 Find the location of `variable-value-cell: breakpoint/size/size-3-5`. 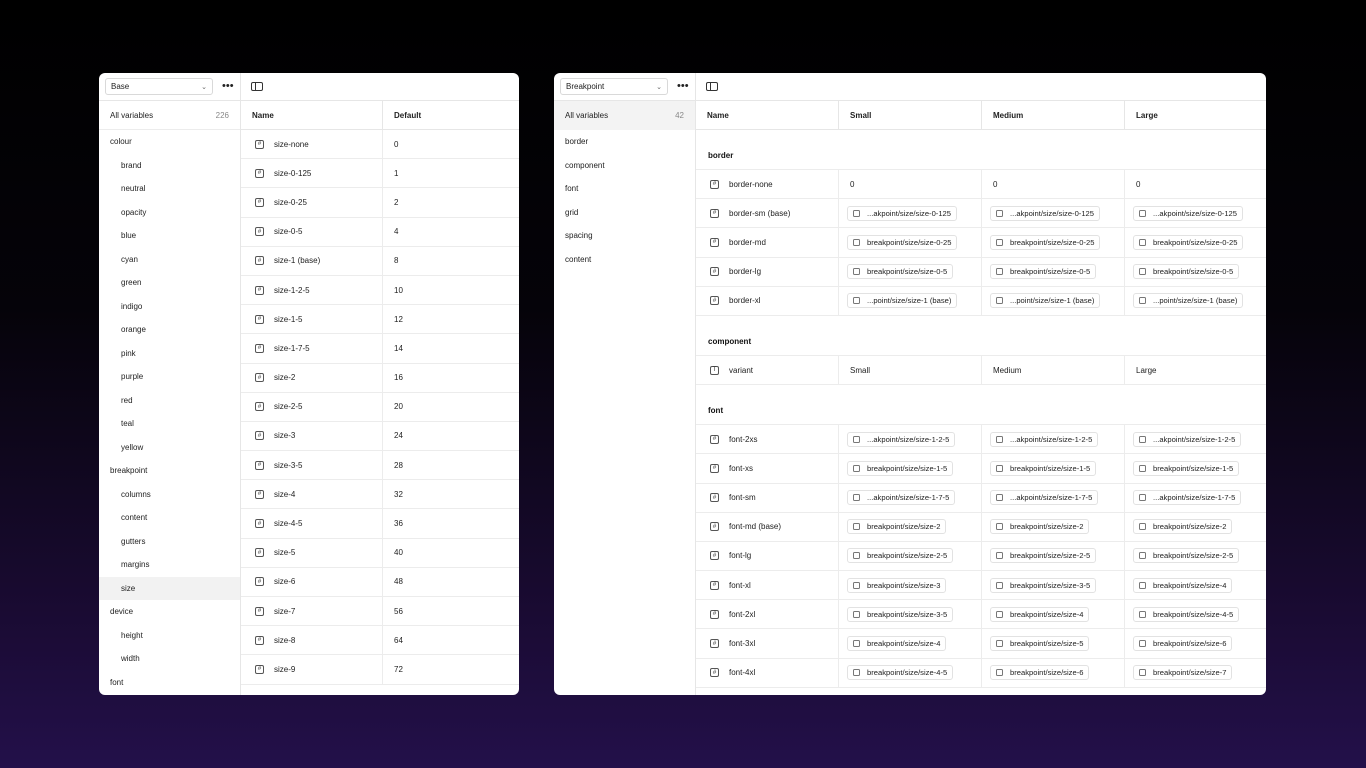

variable-value-cell: breakpoint/size/size-3-5 is located at coordinates (910, 614).